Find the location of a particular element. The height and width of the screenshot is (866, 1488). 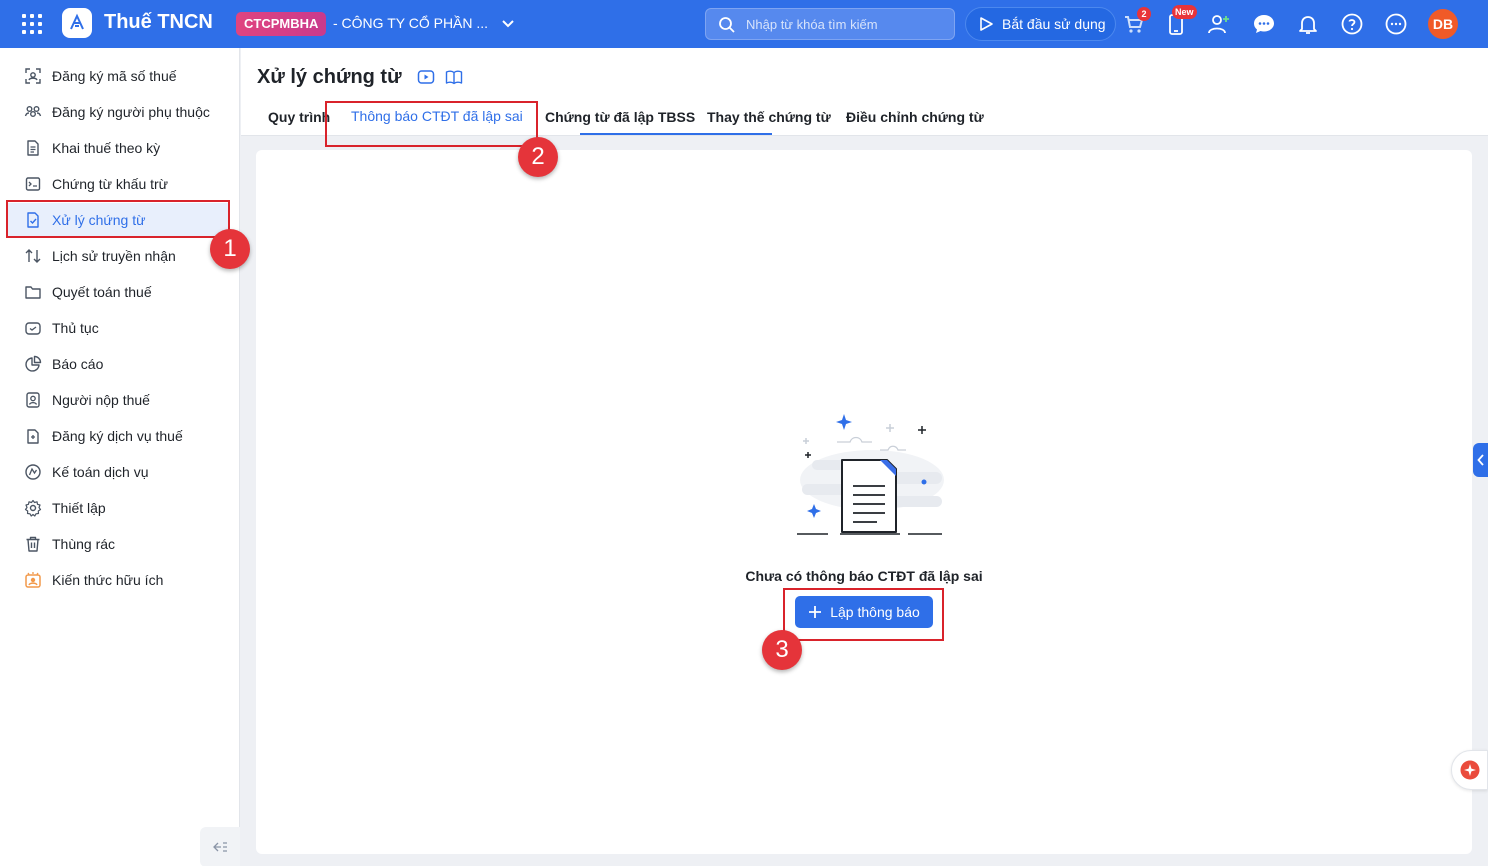

collapse-sidebar-button is located at coordinates (220, 846).